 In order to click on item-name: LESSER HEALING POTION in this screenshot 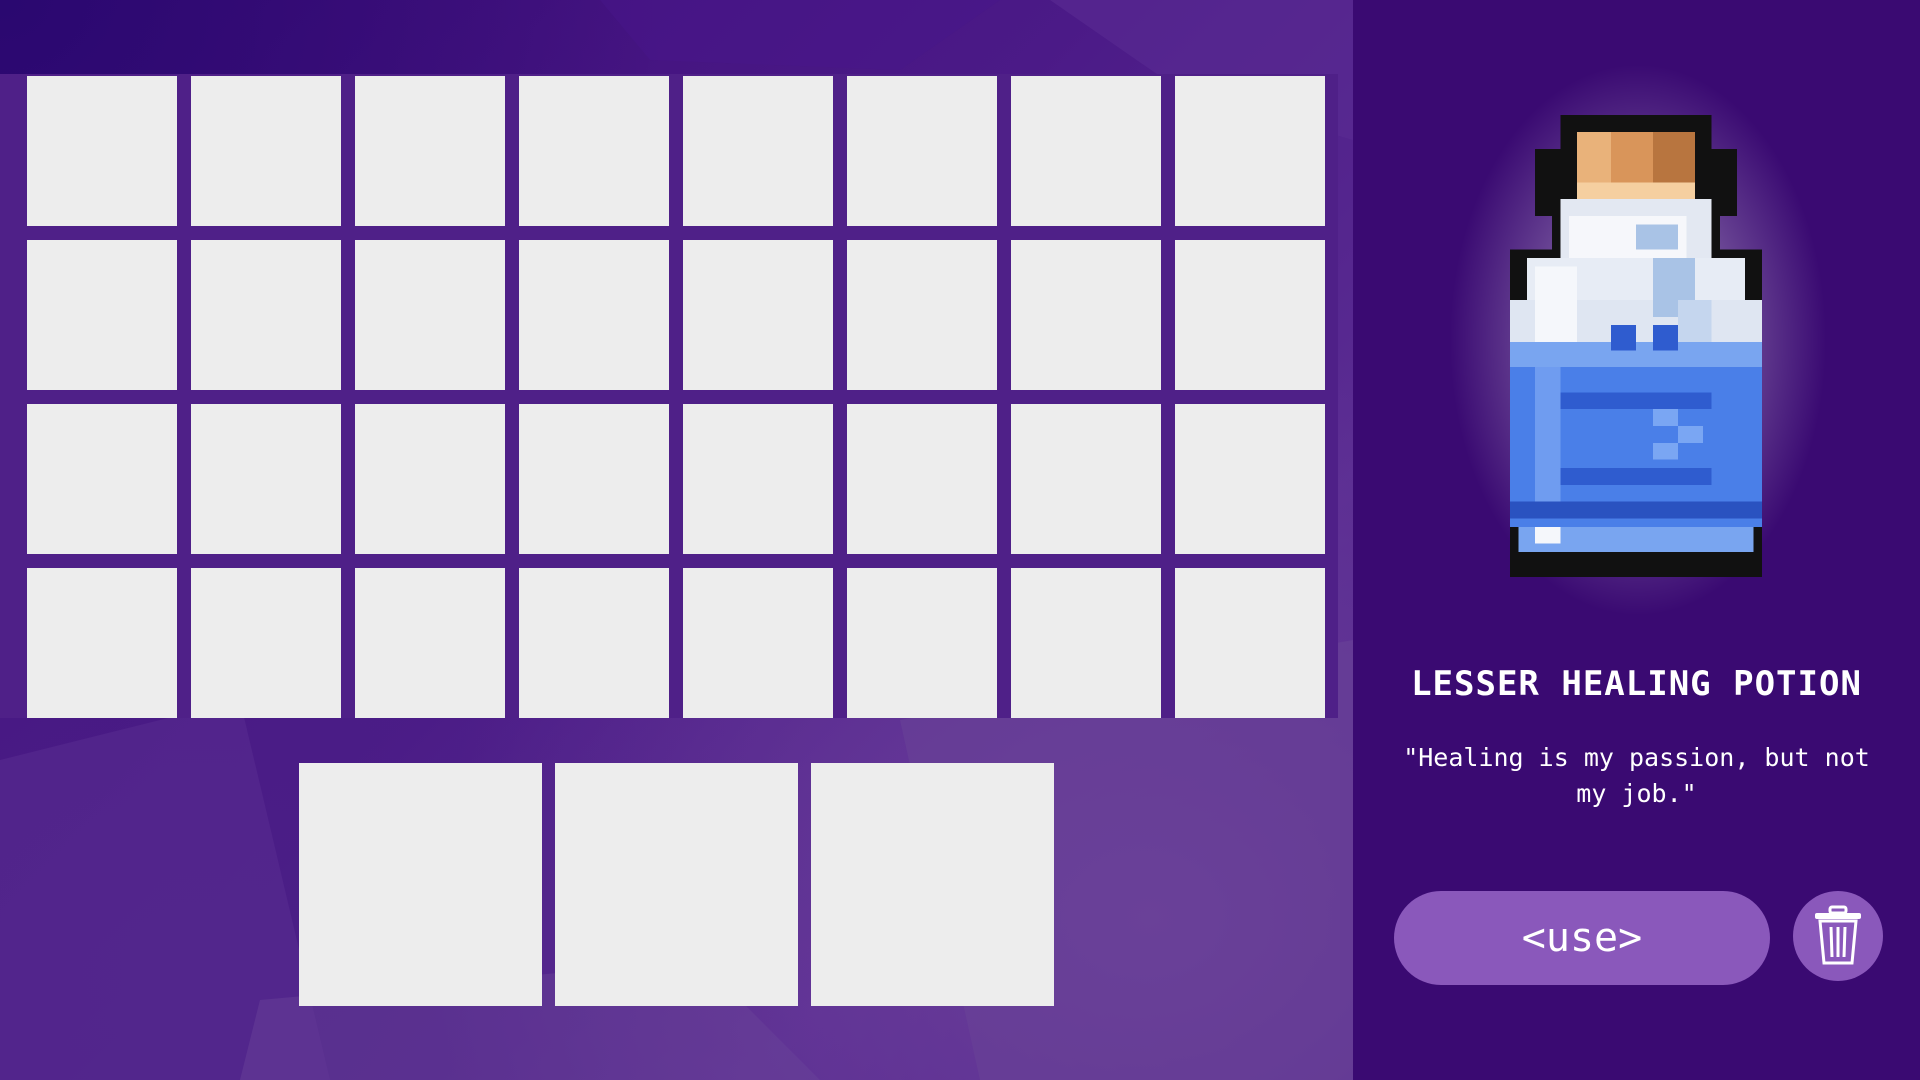, I will do `click(1636, 684)`.